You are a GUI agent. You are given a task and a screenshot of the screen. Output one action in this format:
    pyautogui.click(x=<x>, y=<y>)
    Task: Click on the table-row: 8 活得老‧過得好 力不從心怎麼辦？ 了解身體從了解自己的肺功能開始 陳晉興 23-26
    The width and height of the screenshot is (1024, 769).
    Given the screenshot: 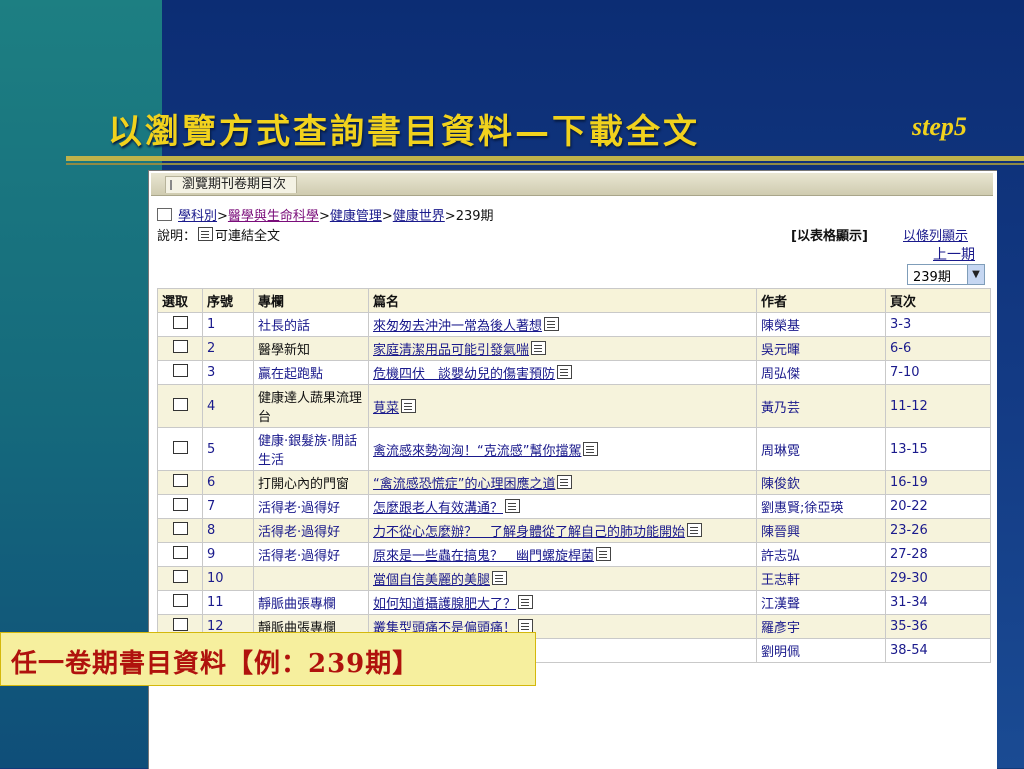 What is the action you would take?
    pyautogui.click(x=574, y=530)
    